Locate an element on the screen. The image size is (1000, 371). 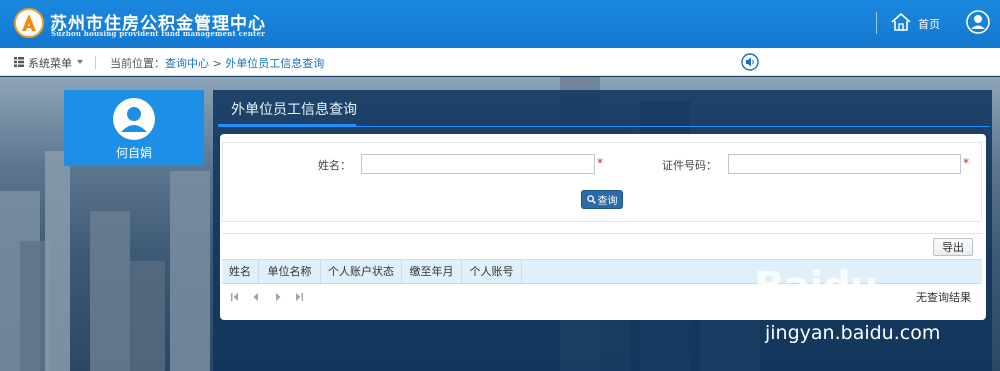
column-header-unit-name: 单位名称 is located at coordinates (290, 272).